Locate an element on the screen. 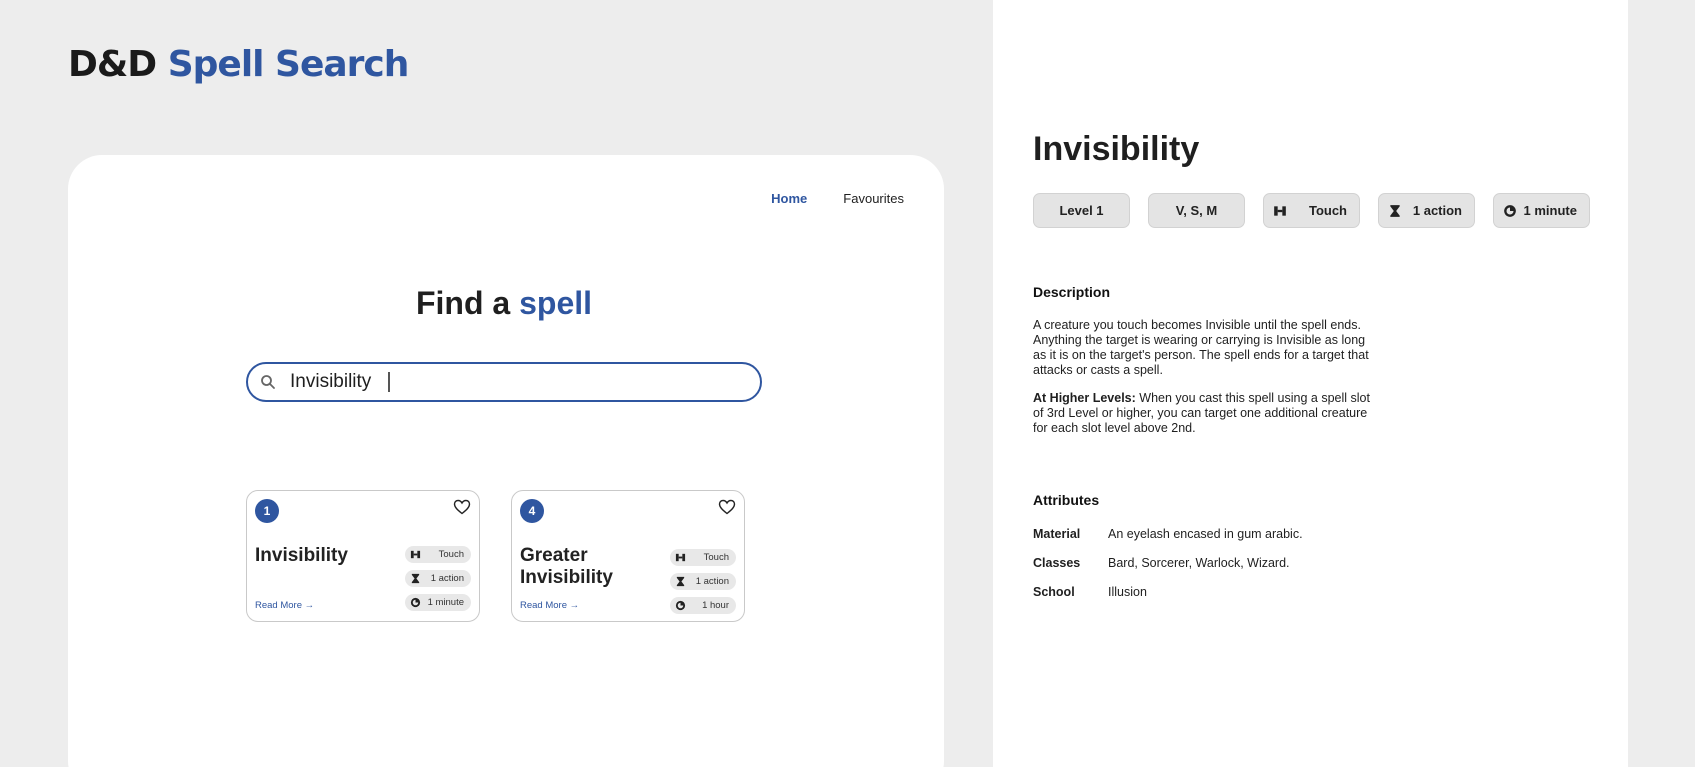 This screenshot has width=1695, height=767. duration-pill: 1 hour is located at coordinates (703, 605).